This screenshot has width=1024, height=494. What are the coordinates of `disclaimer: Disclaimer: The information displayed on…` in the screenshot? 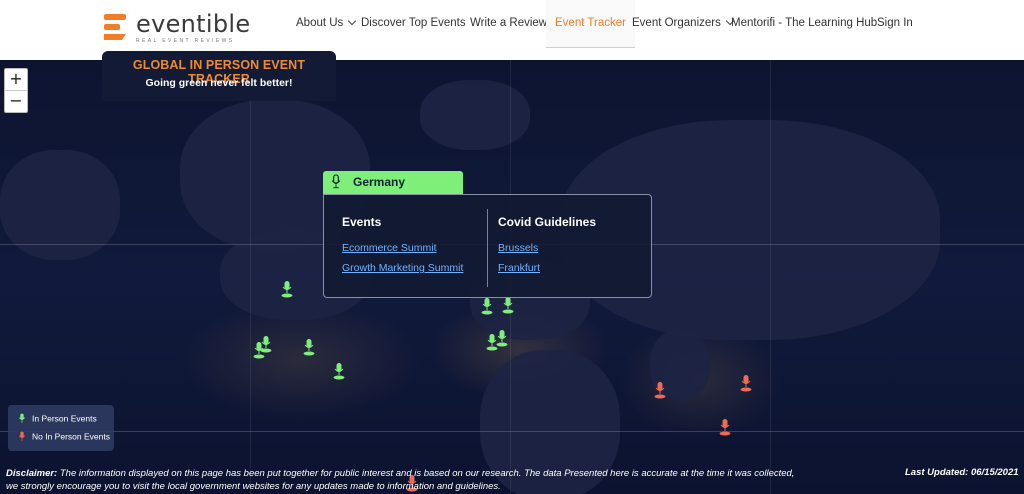 It's located at (406, 480).